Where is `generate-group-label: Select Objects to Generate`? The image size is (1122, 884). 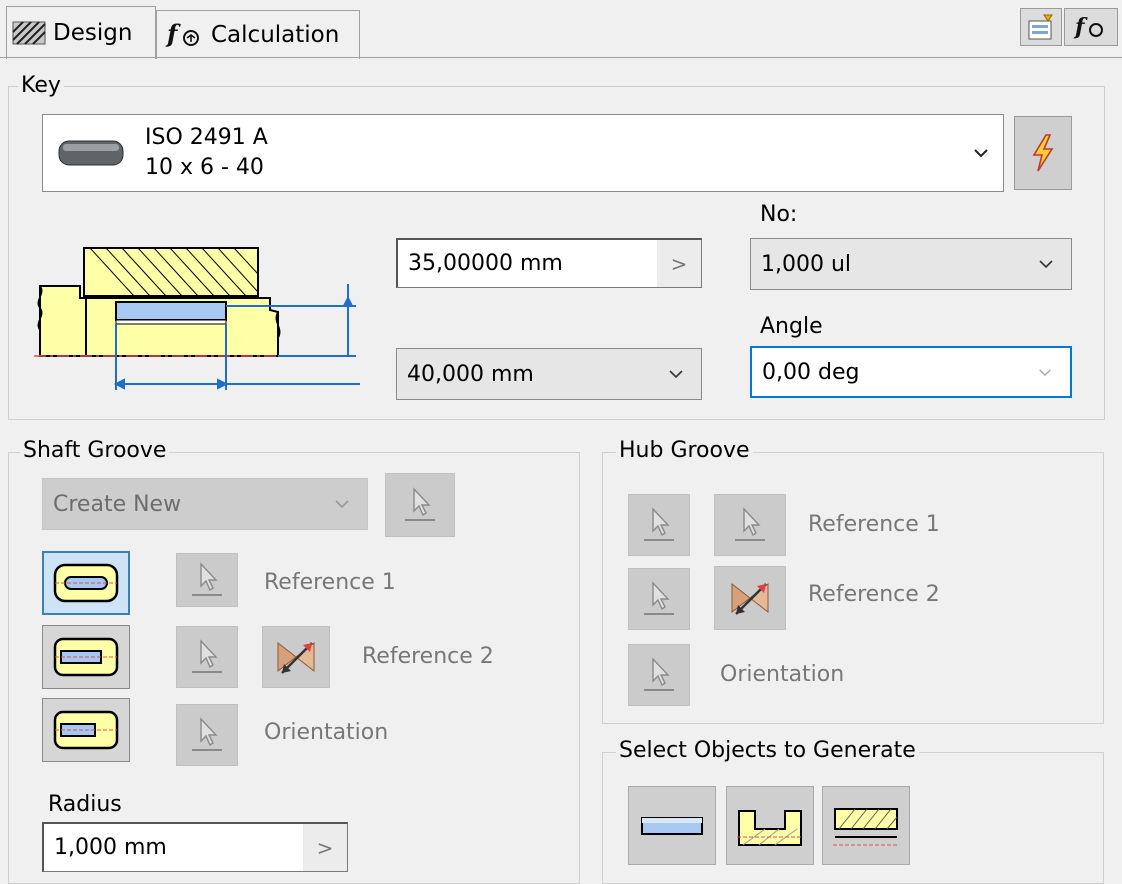
generate-group-label: Select Objects to Generate is located at coordinates (767, 751).